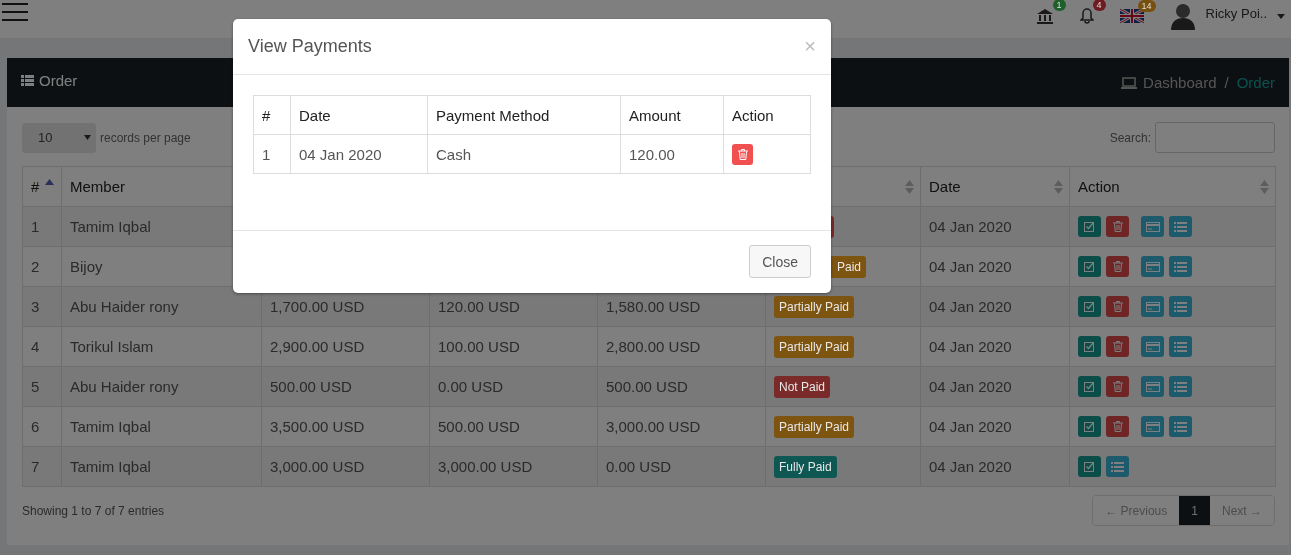 Image resolution: width=1291 pixels, height=555 pixels. I want to click on status-badge: Partially Paid, so click(814, 306).